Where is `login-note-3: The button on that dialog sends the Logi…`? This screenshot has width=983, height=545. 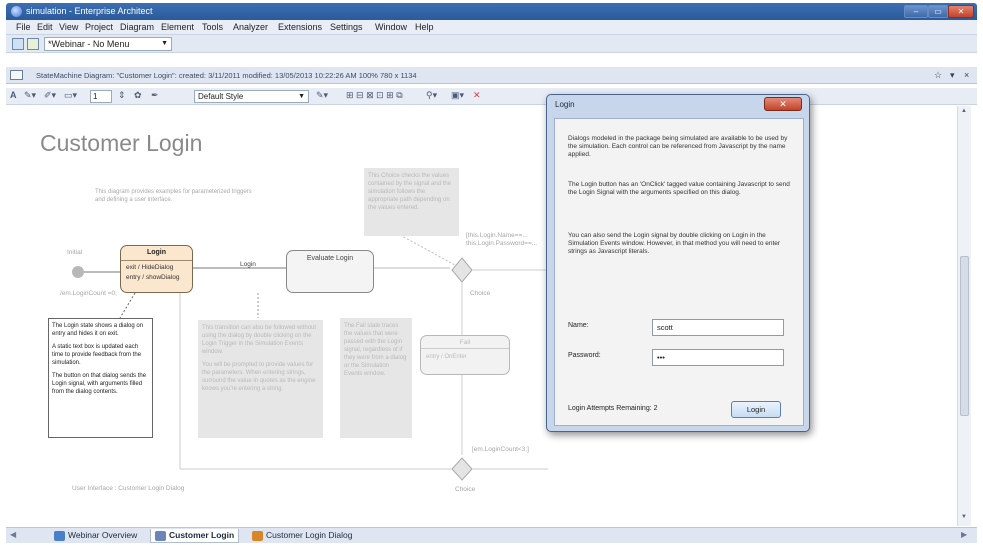
login-note-3: The button on that dialog sends the Logi… is located at coordinates (99, 384).